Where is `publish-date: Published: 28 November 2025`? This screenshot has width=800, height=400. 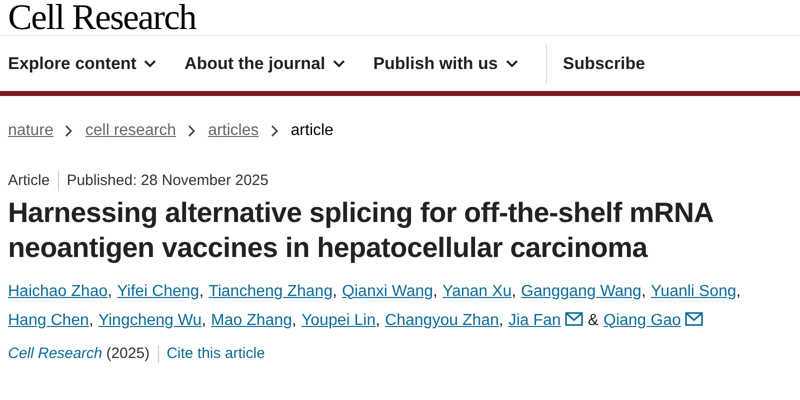 publish-date: Published: 28 November 2025 is located at coordinates (167, 181).